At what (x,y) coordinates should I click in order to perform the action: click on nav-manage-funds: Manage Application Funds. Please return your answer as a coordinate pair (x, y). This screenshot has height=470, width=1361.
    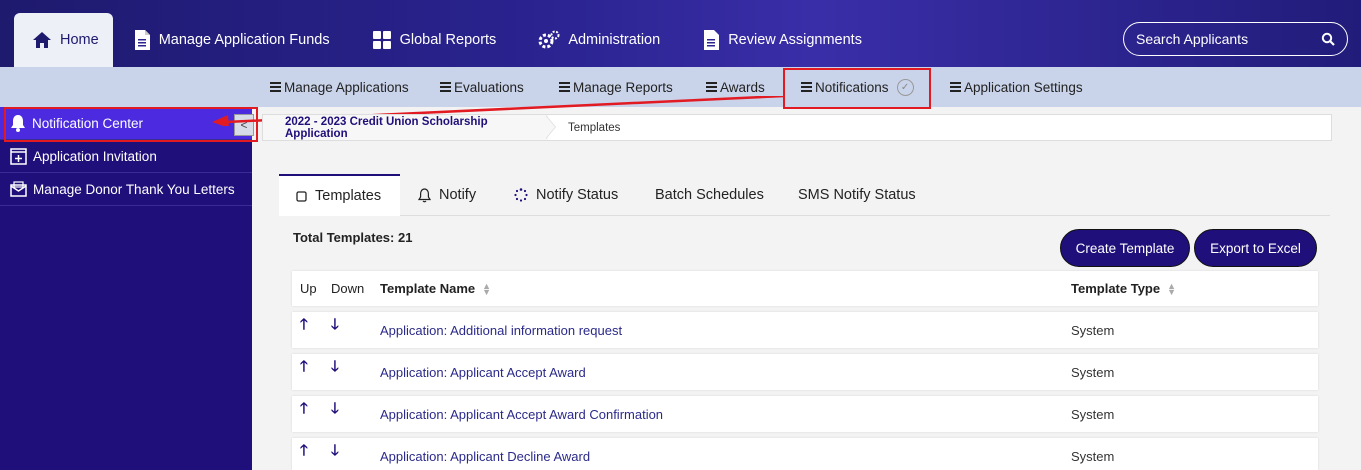
    Looking at the image, I should click on (232, 40).